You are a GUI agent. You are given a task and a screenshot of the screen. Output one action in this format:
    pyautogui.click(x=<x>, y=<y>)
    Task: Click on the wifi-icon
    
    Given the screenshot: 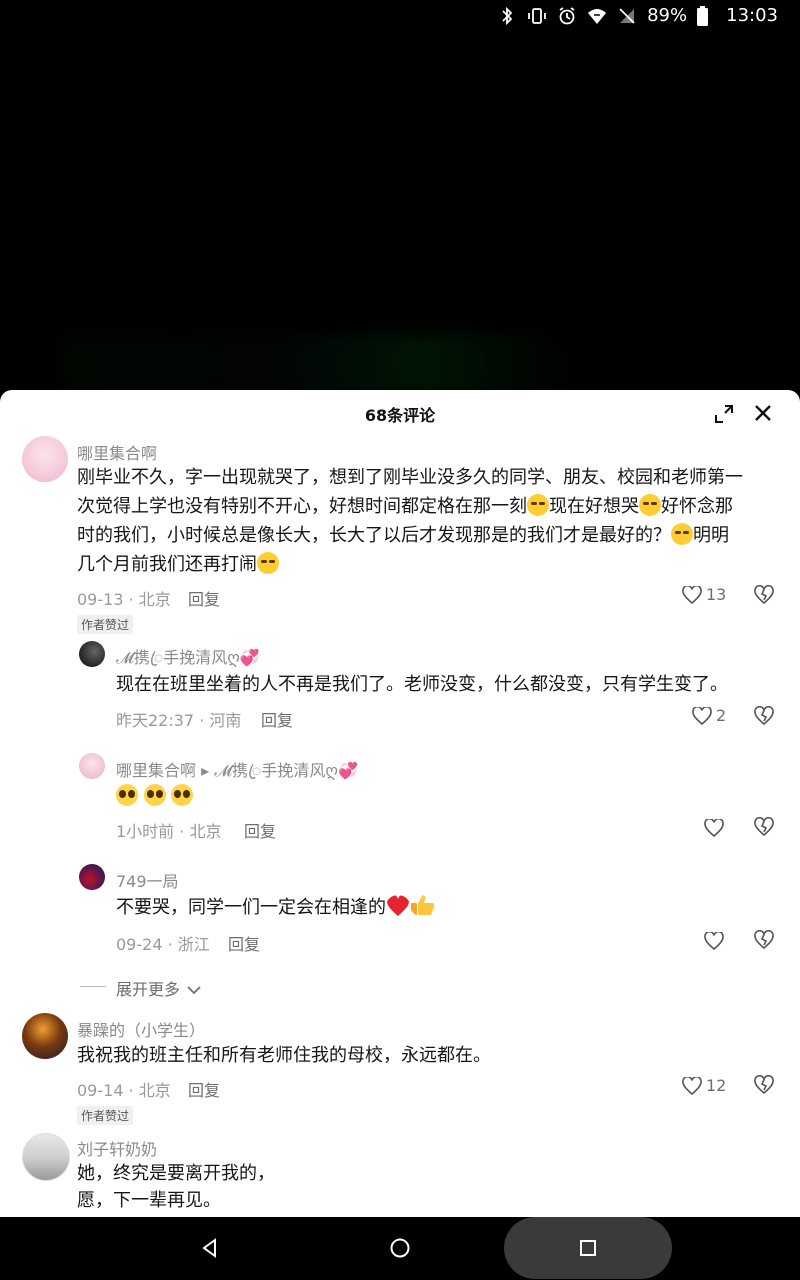 What is the action you would take?
    pyautogui.click(x=597, y=16)
    